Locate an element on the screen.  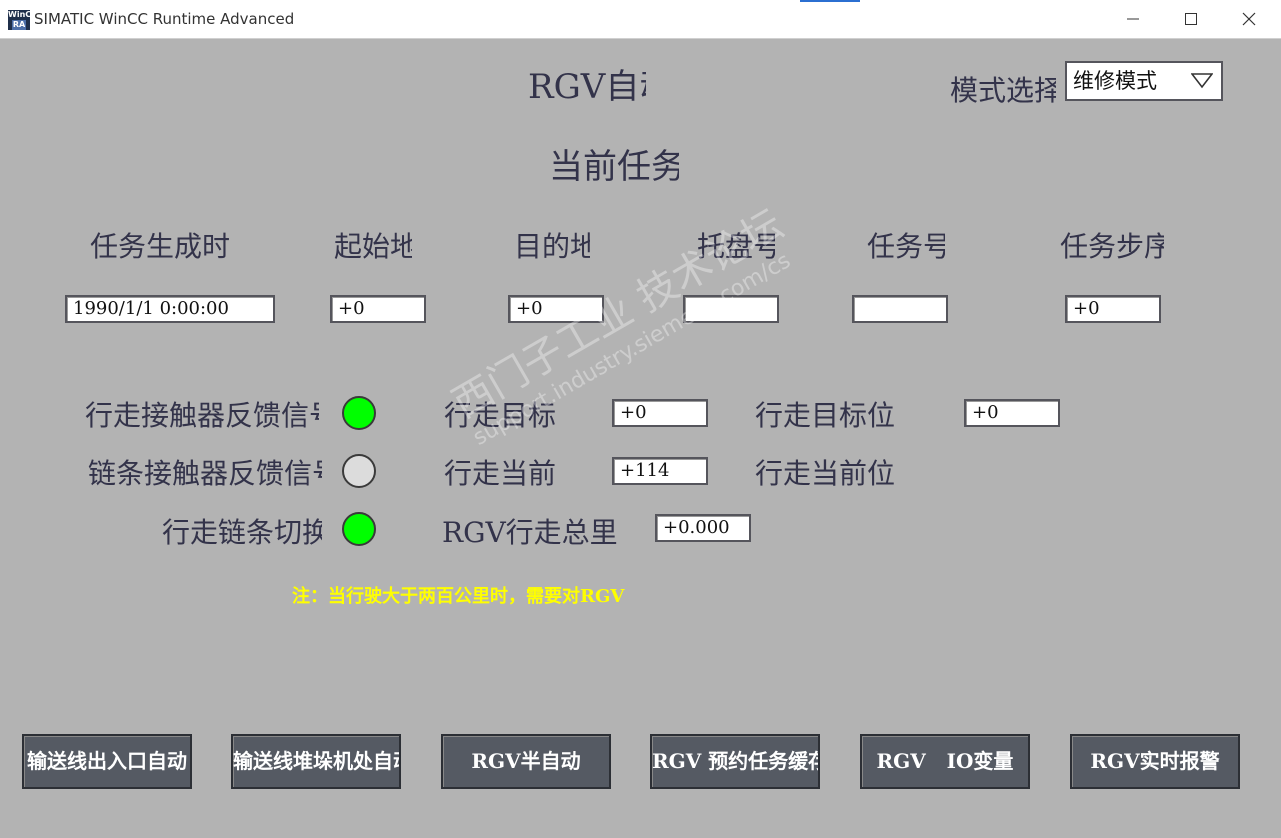
app-icon: WinC RA is located at coordinates (19, 20).